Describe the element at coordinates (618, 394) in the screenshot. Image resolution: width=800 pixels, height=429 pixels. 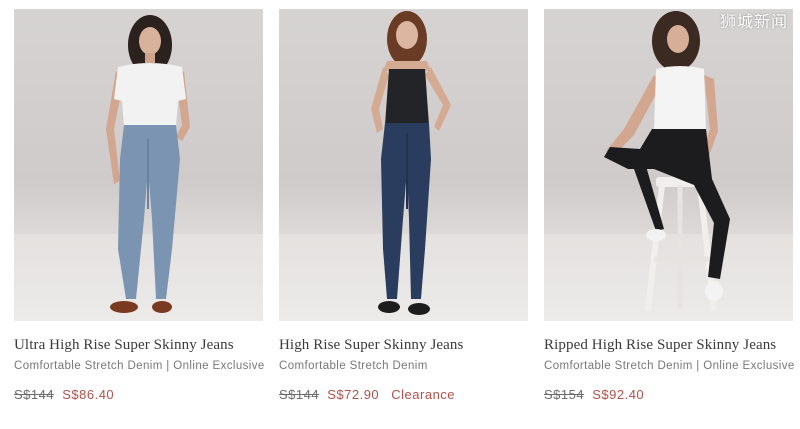
I see `sale-price: S$92.40` at that location.